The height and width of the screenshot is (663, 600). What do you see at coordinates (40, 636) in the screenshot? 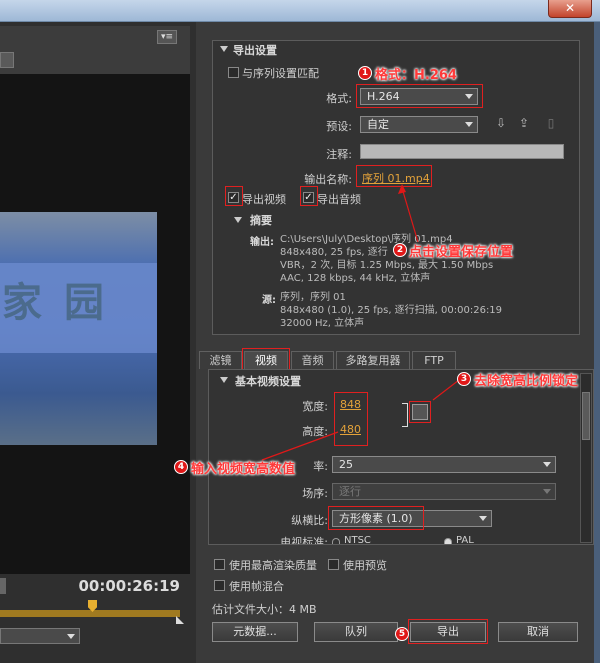
I see `zoom-dropdown` at bounding box center [40, 636].